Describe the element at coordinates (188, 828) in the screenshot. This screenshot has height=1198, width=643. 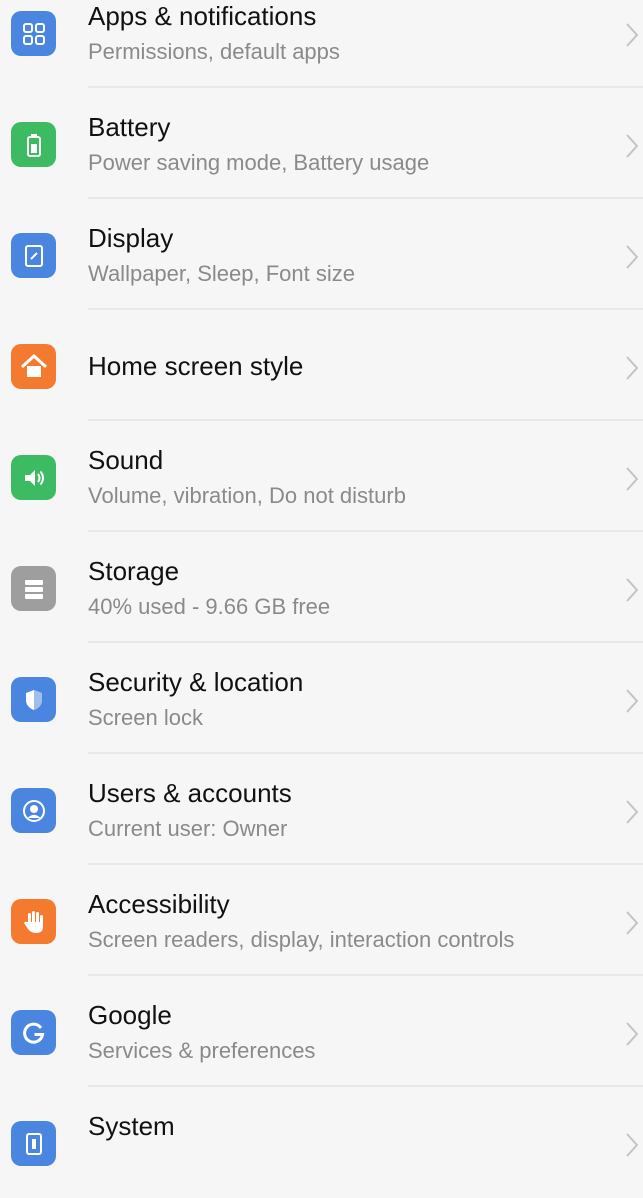
I see `setting-subtitle: Current user: Owner` at that location.